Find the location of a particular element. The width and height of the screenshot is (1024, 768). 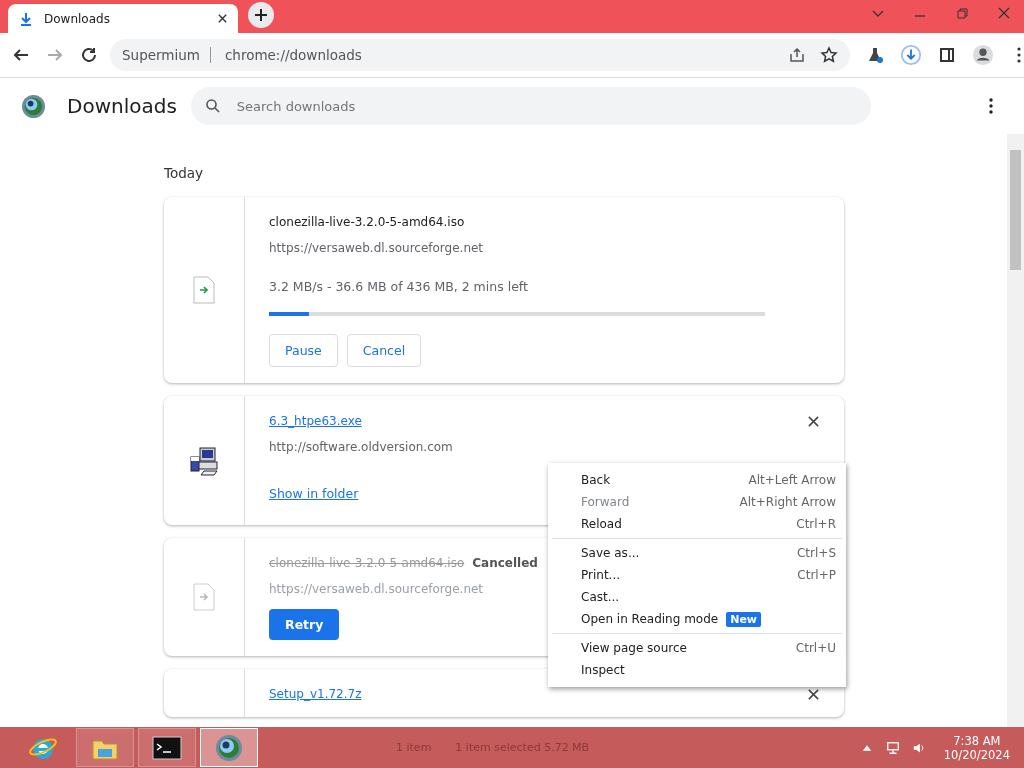

action-button: Pause is located at coordinates (303, 350).